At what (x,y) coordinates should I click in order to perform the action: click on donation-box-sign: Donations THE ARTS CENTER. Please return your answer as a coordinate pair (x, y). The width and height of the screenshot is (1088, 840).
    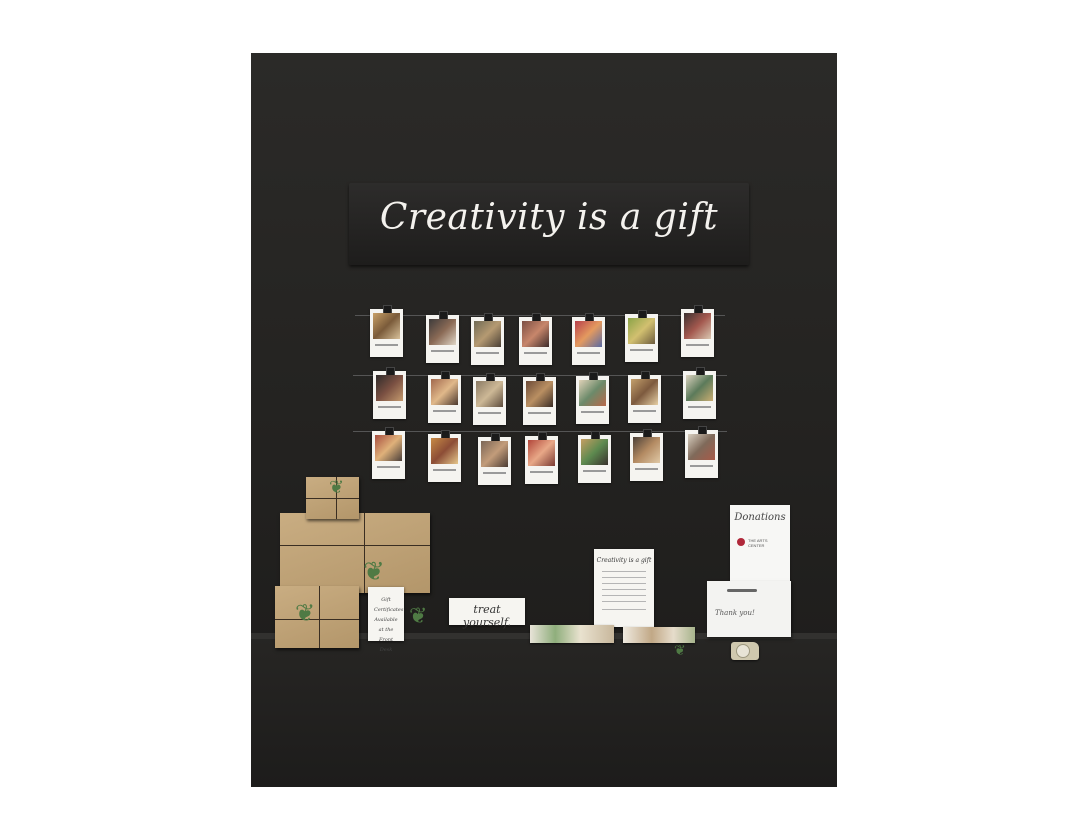
    Looking at the image, I should click on (760, 544).